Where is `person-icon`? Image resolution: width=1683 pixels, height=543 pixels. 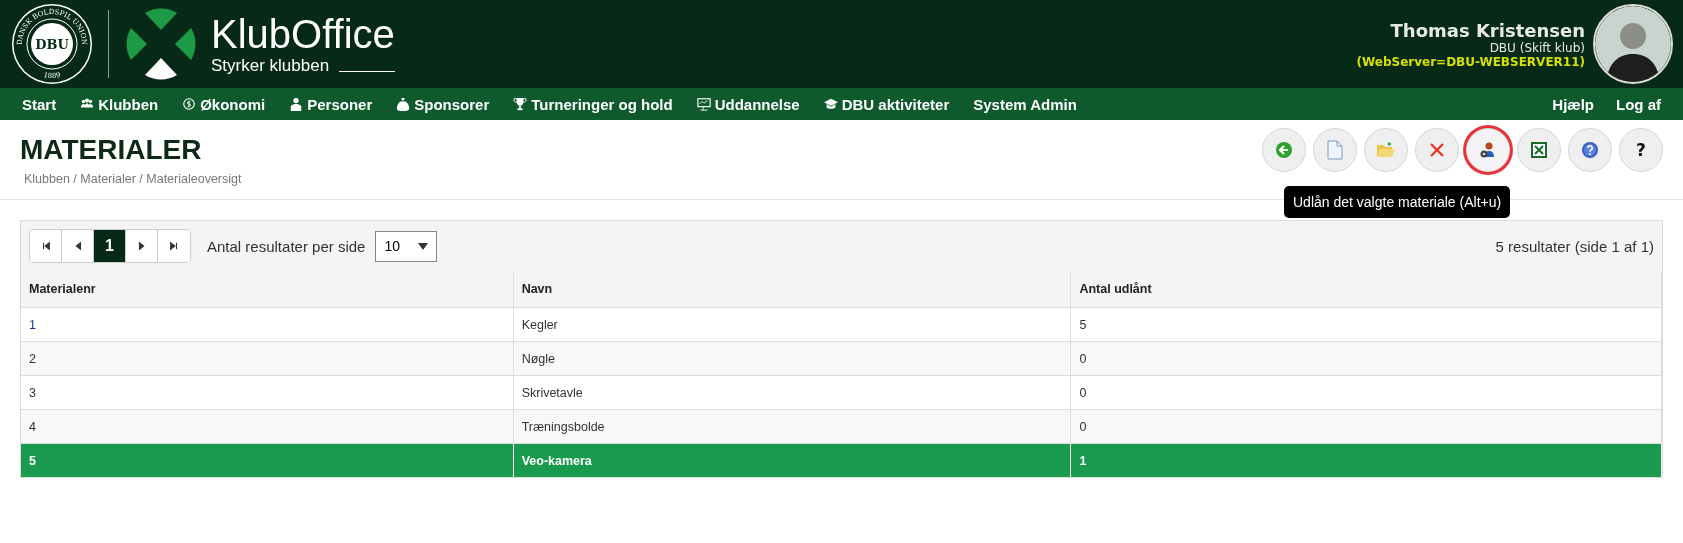
person-icon is located at coordinates (296, 104).